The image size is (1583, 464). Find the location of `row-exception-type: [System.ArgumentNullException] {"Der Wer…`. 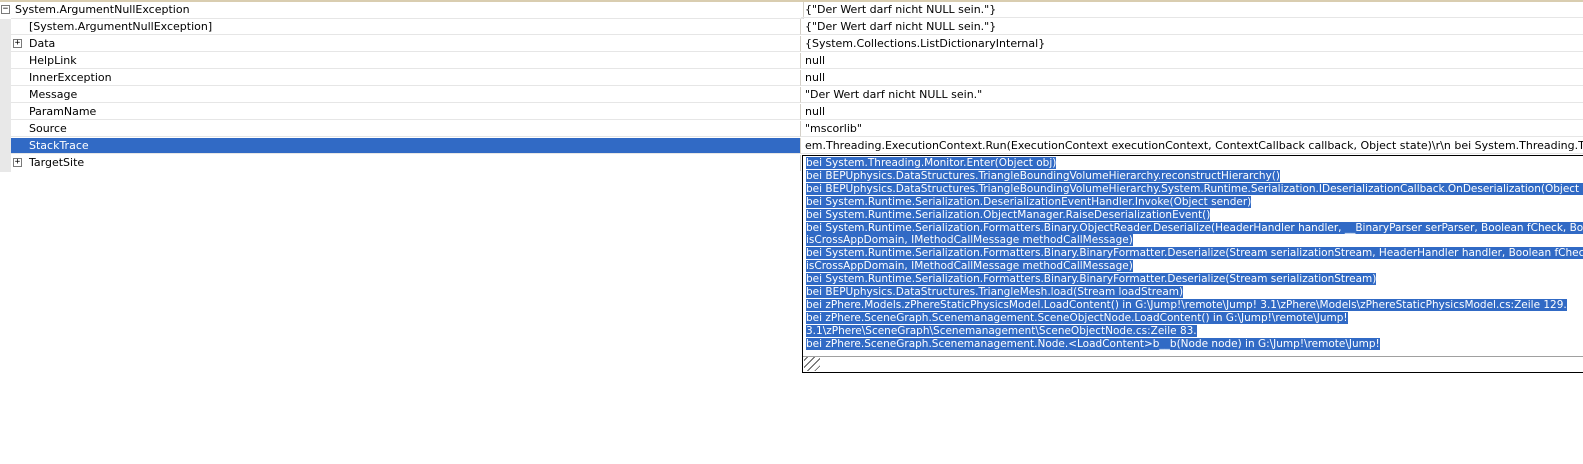

row-exception-type: [System.ArgumentNullException] {"Der Wer… is located at coordinates (791, 27).